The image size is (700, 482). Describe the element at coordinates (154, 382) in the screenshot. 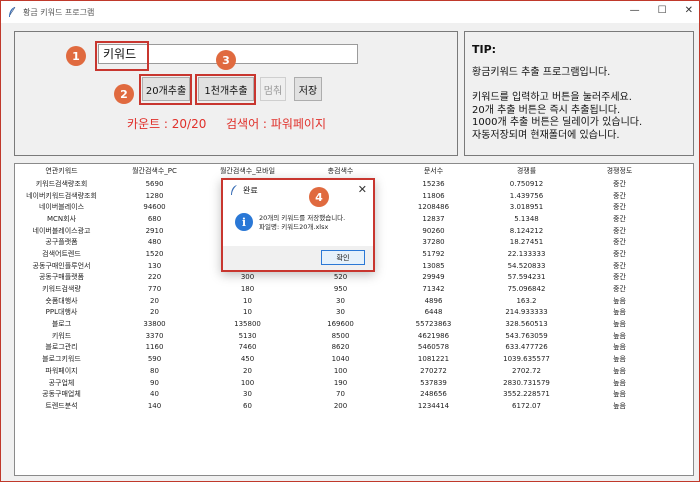

I see `table-cell: 90` at that location.